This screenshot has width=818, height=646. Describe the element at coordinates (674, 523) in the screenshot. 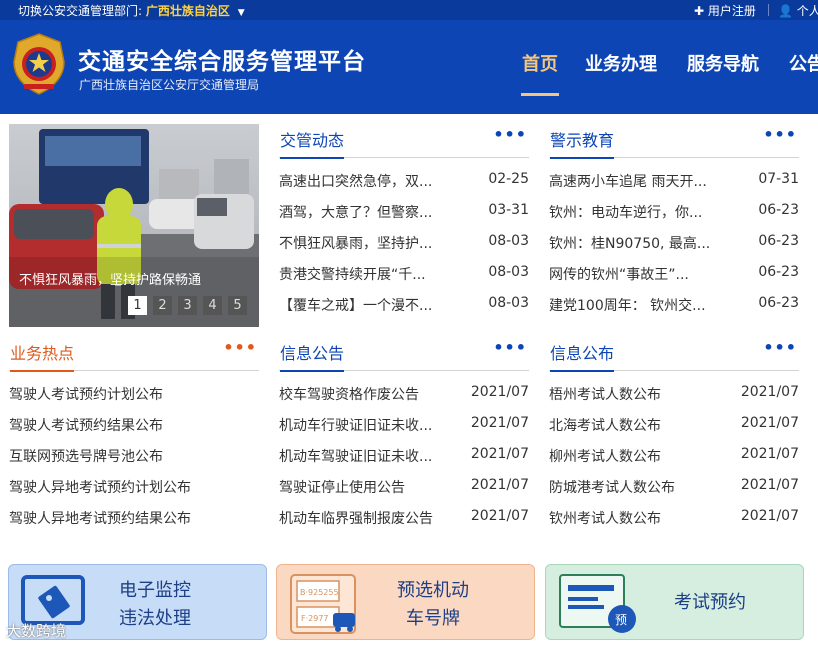

I see `list-item: 钦州考试人数公布 2021/07` at that location.